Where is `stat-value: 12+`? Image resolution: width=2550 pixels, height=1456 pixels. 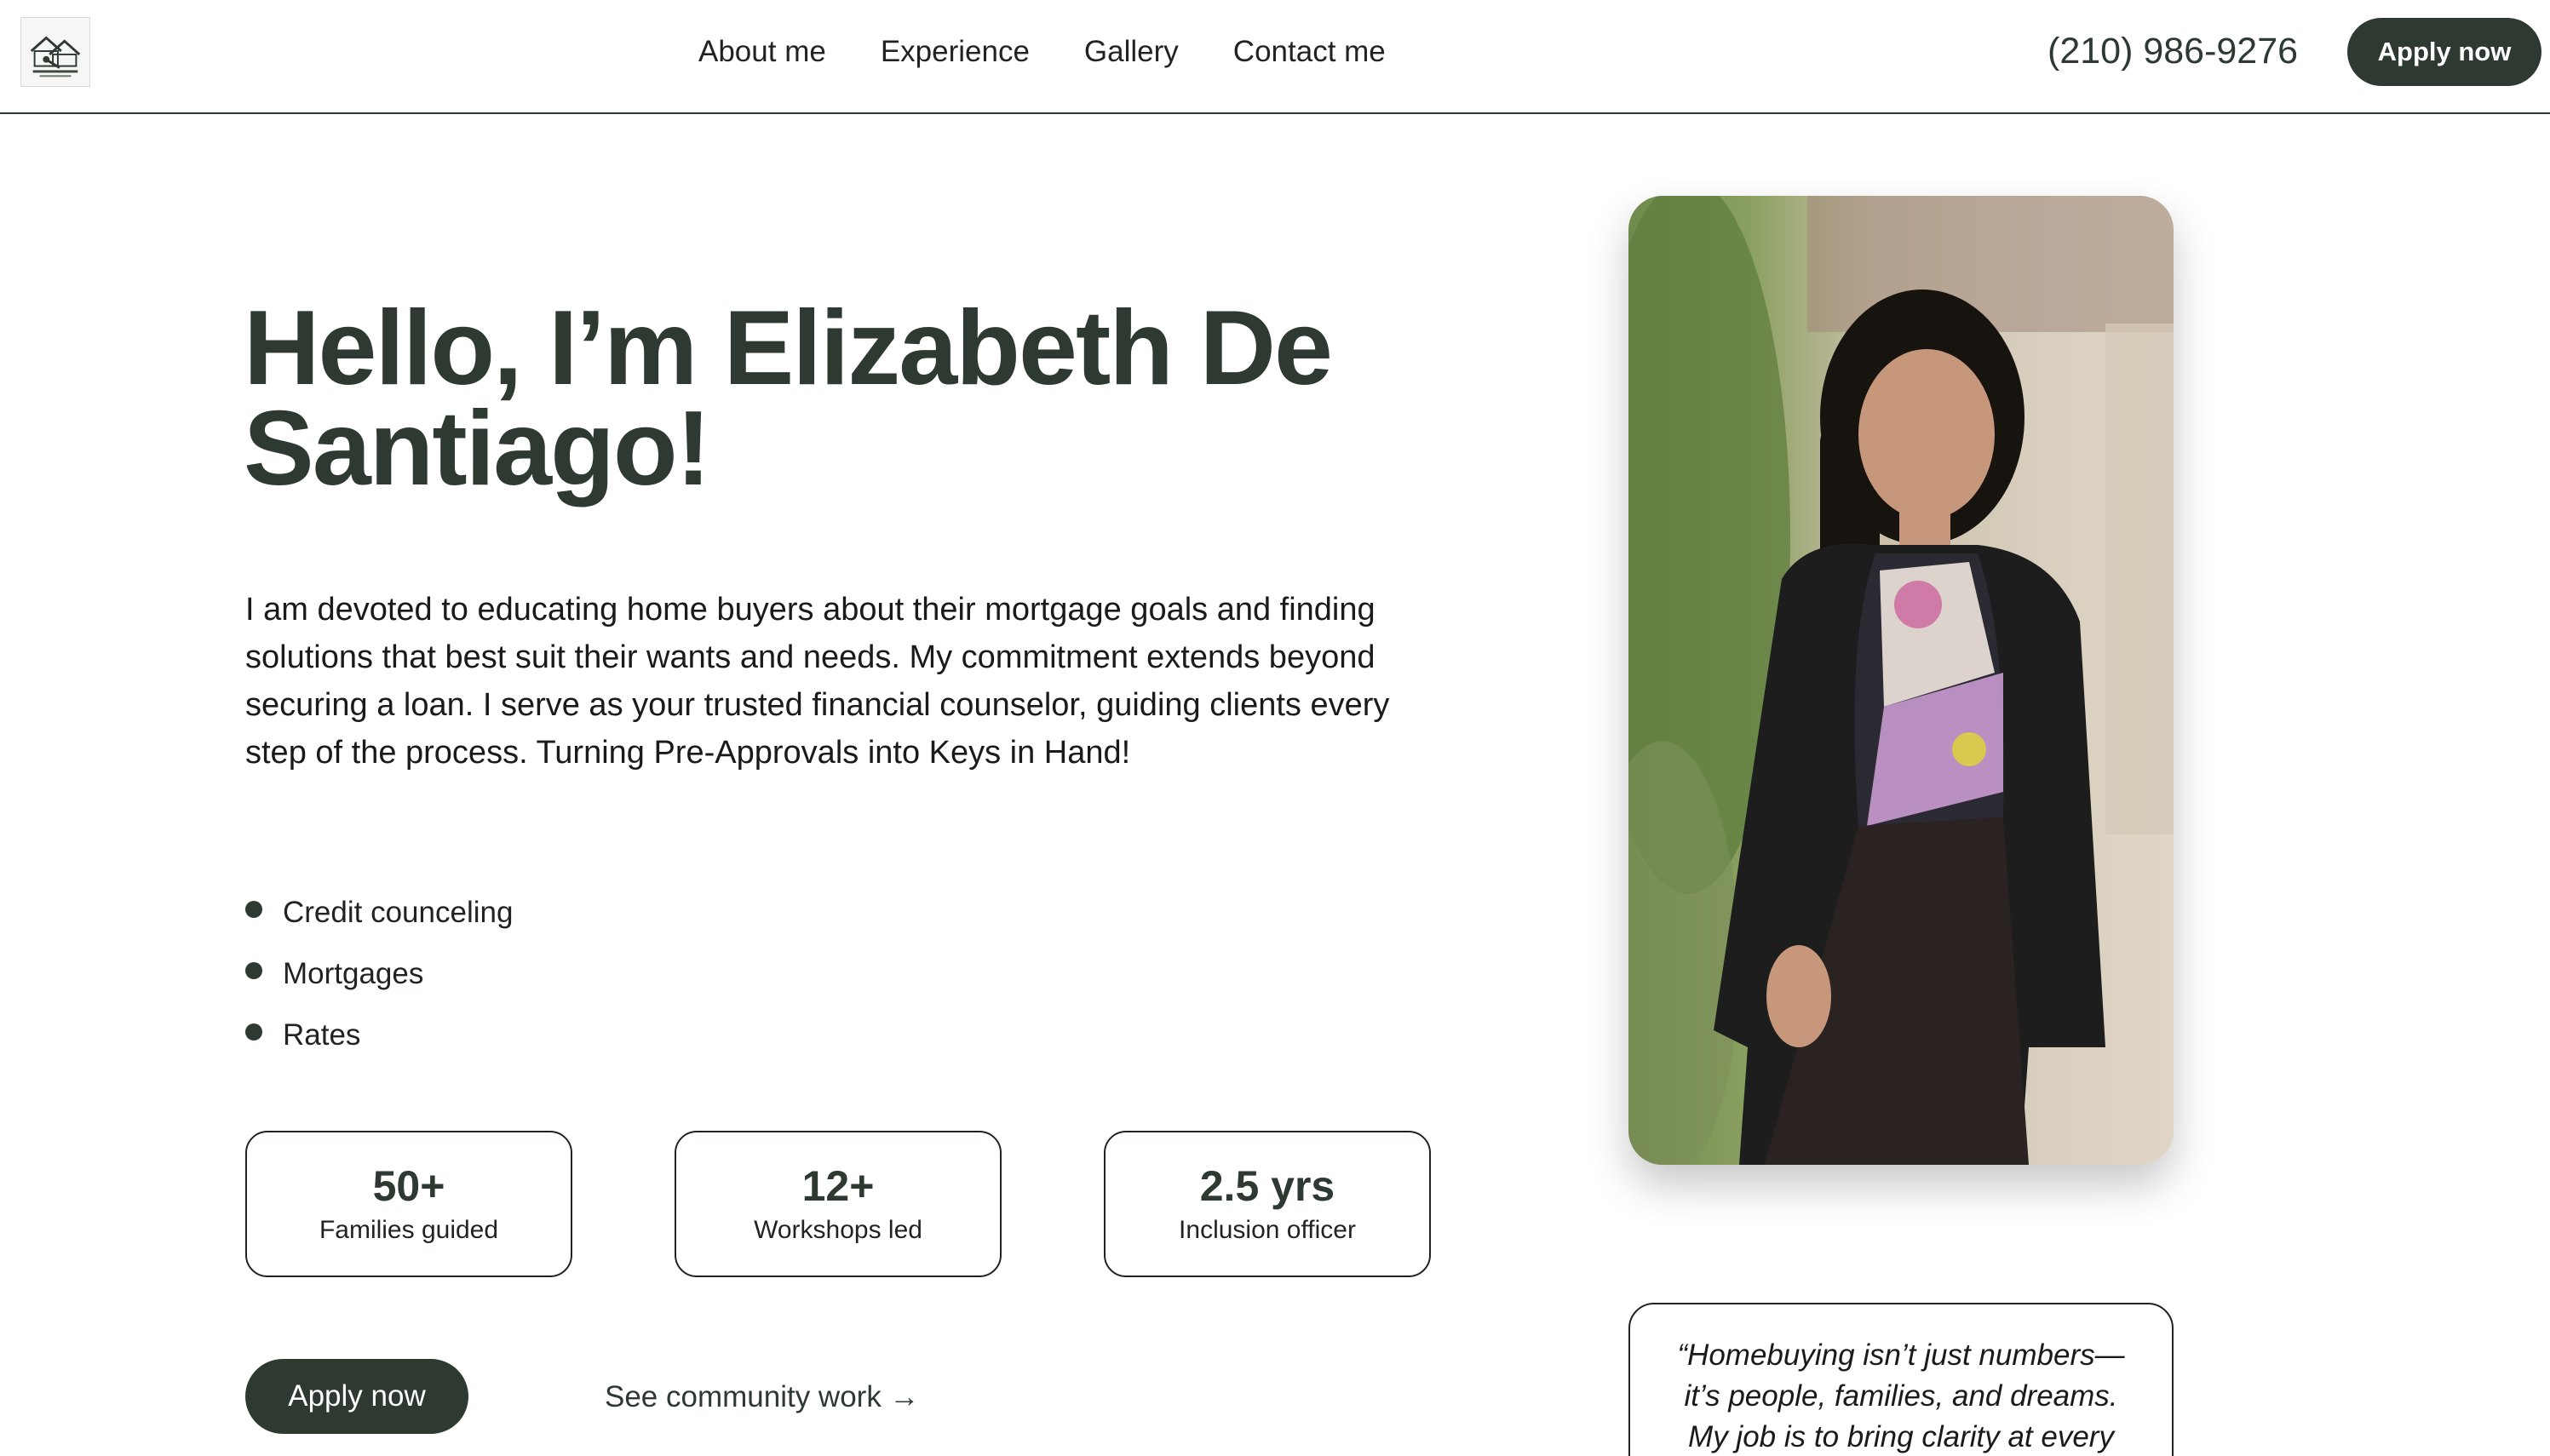 stat-value: 12+ is located at coordinates (838, 1186).